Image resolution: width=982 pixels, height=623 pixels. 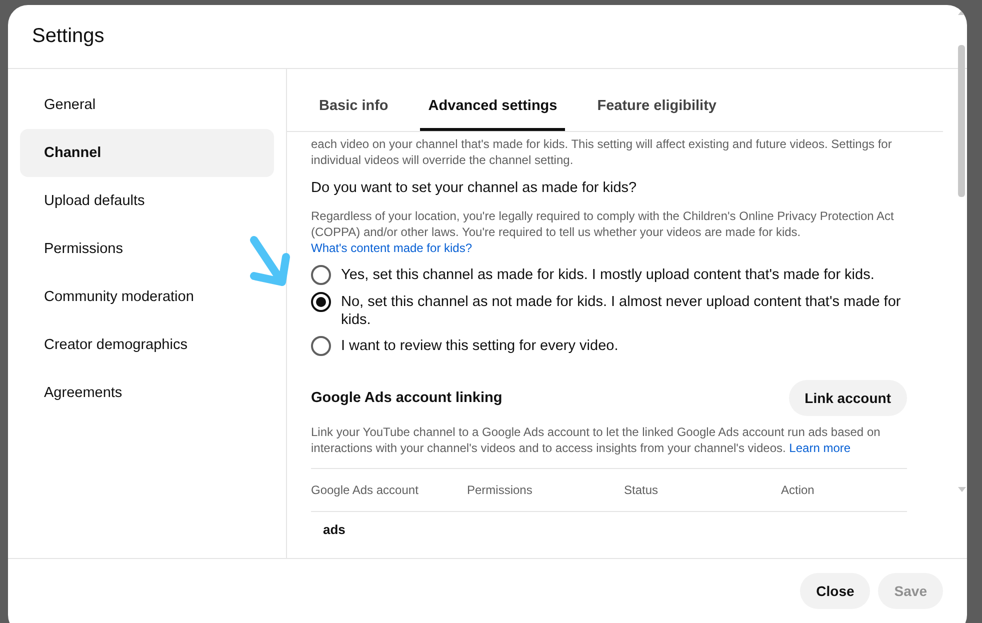 I want to click on dialog-title: Settings, so click(x=68, y=36).